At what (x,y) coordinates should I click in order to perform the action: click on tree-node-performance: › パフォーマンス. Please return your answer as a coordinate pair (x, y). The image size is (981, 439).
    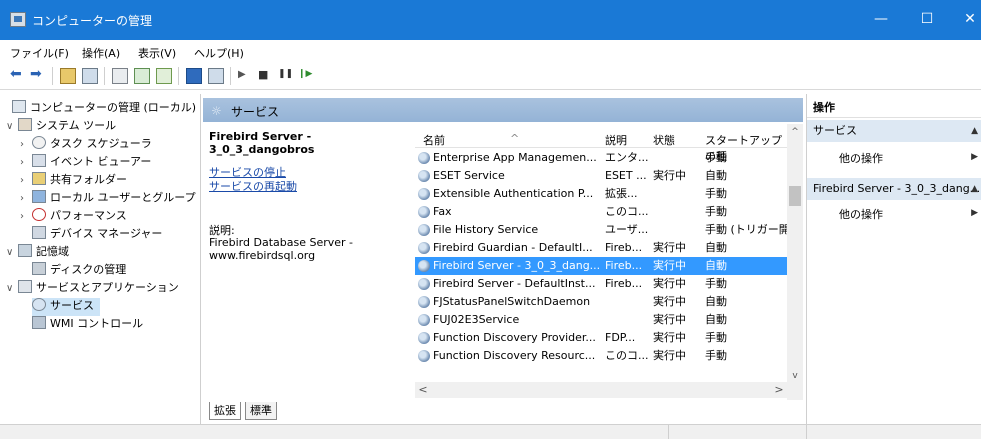
    Looking at the image, I should click on (73, 217).